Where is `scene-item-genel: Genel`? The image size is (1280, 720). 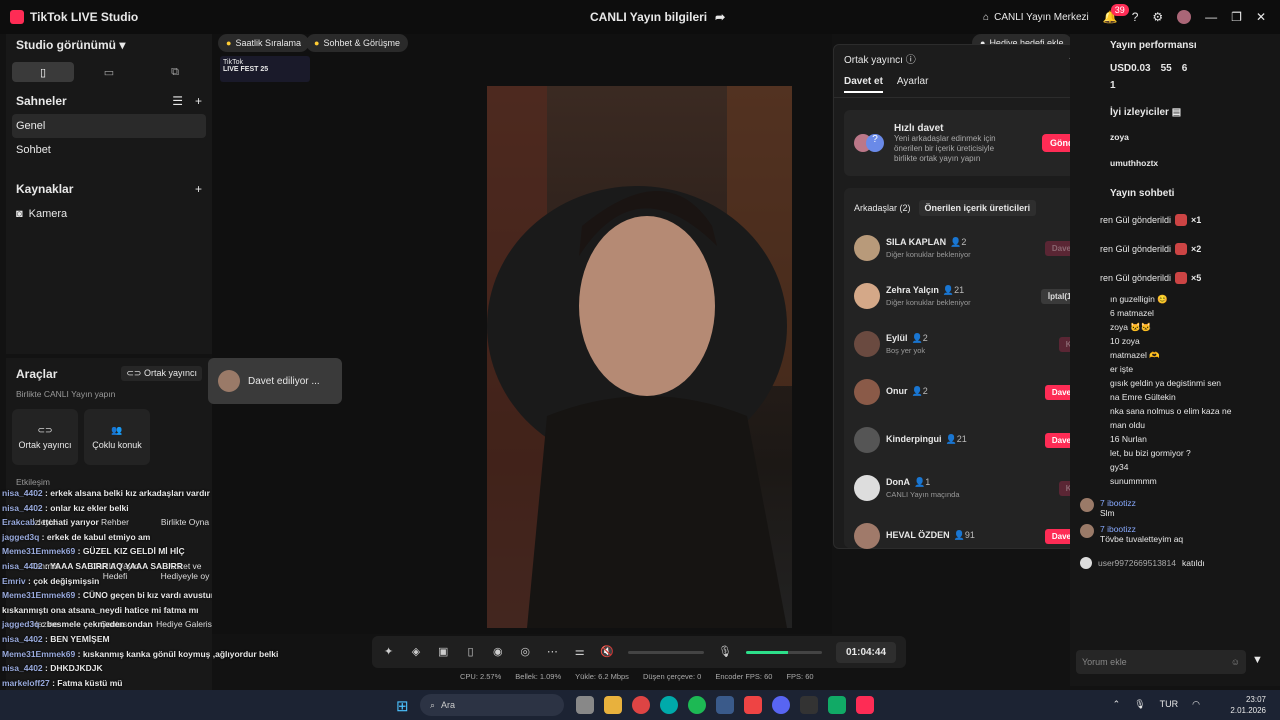 scene-item-genel: Genel is located at coordinates (109, 126).